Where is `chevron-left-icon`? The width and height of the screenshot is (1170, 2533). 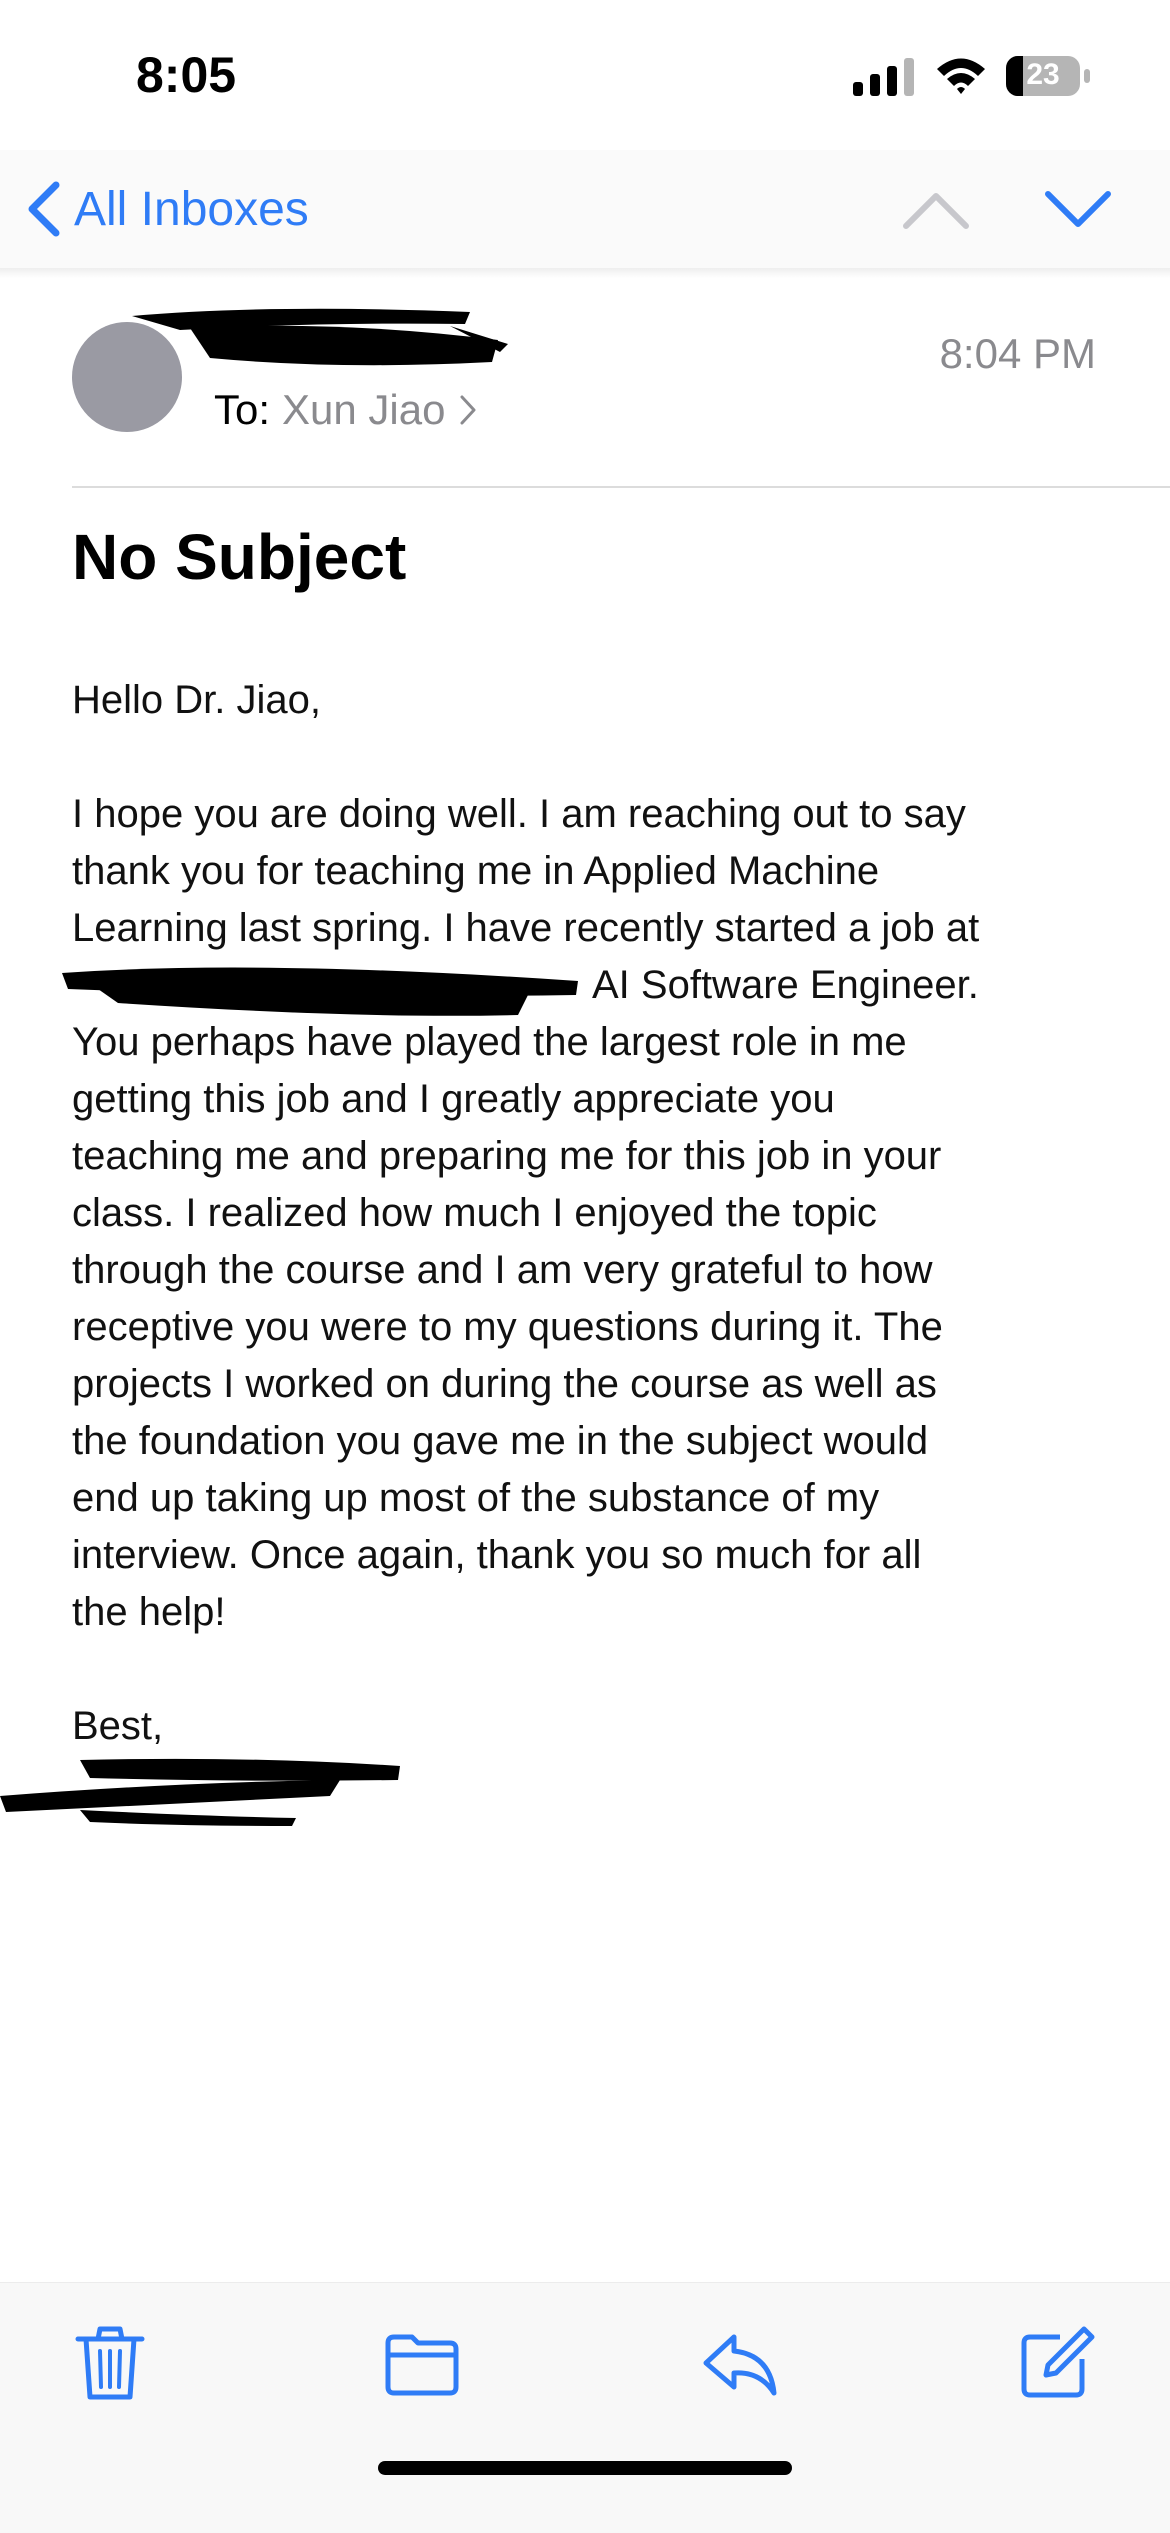
chevron-left-icon is located at coordinates (44, 209).